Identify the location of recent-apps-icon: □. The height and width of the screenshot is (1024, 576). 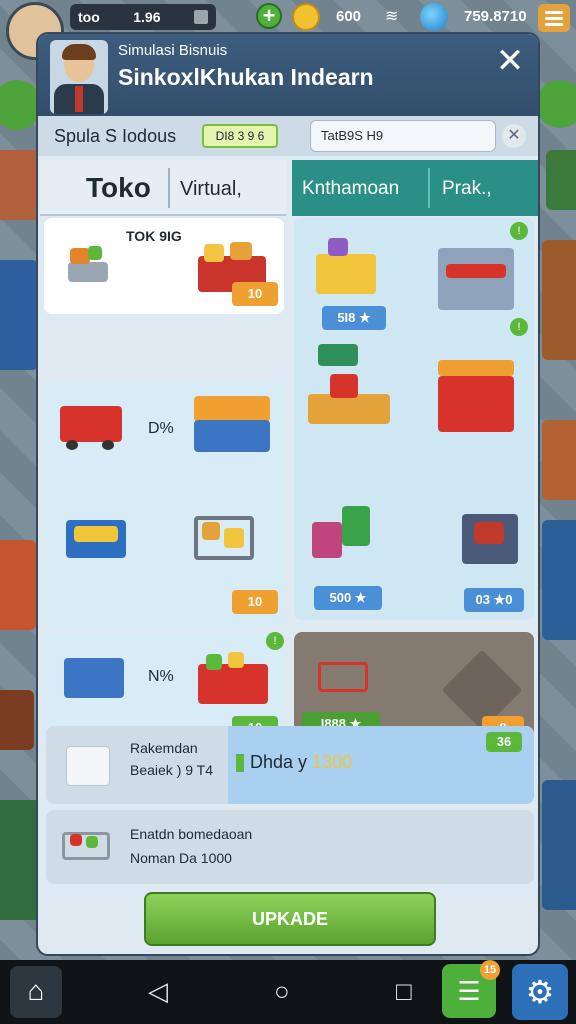
(404, 991).